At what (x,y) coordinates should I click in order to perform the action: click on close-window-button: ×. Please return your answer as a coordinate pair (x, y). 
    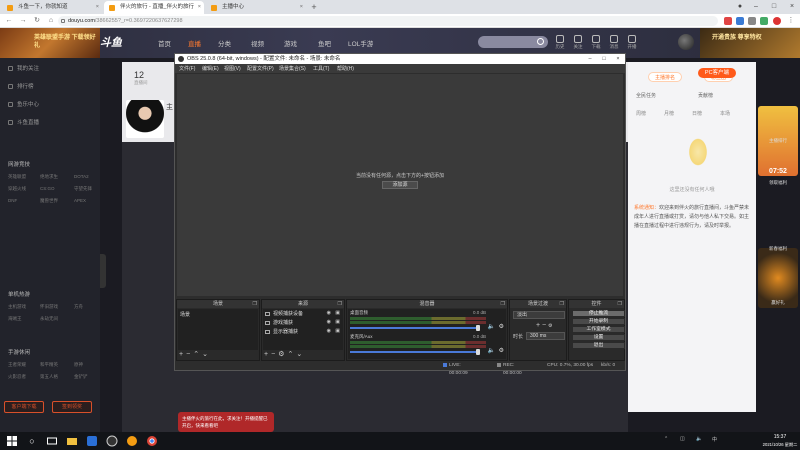
    Looking at the image, I should click on (792, 7).